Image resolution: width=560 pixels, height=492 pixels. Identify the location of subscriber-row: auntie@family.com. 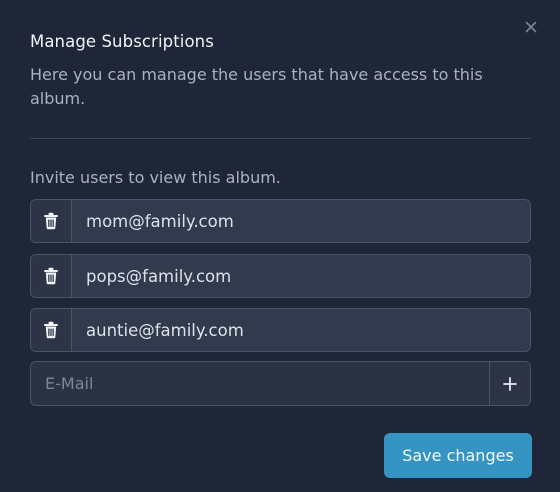
(280, 330).